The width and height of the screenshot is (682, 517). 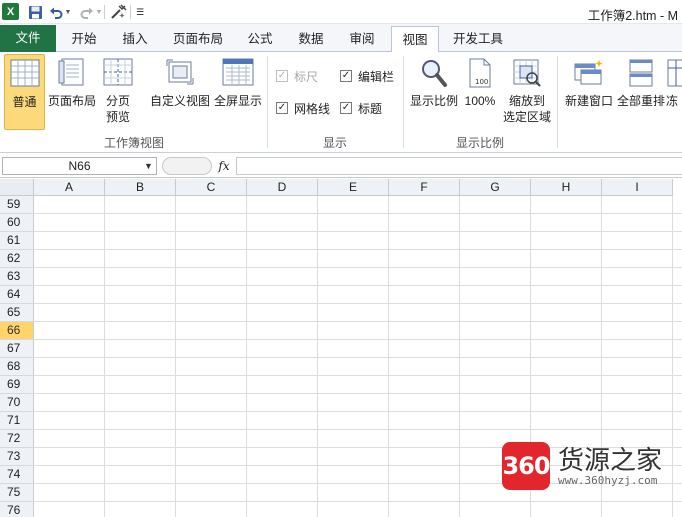 I want to click on excel-logo-icon: X, so click(x=10, y=11).